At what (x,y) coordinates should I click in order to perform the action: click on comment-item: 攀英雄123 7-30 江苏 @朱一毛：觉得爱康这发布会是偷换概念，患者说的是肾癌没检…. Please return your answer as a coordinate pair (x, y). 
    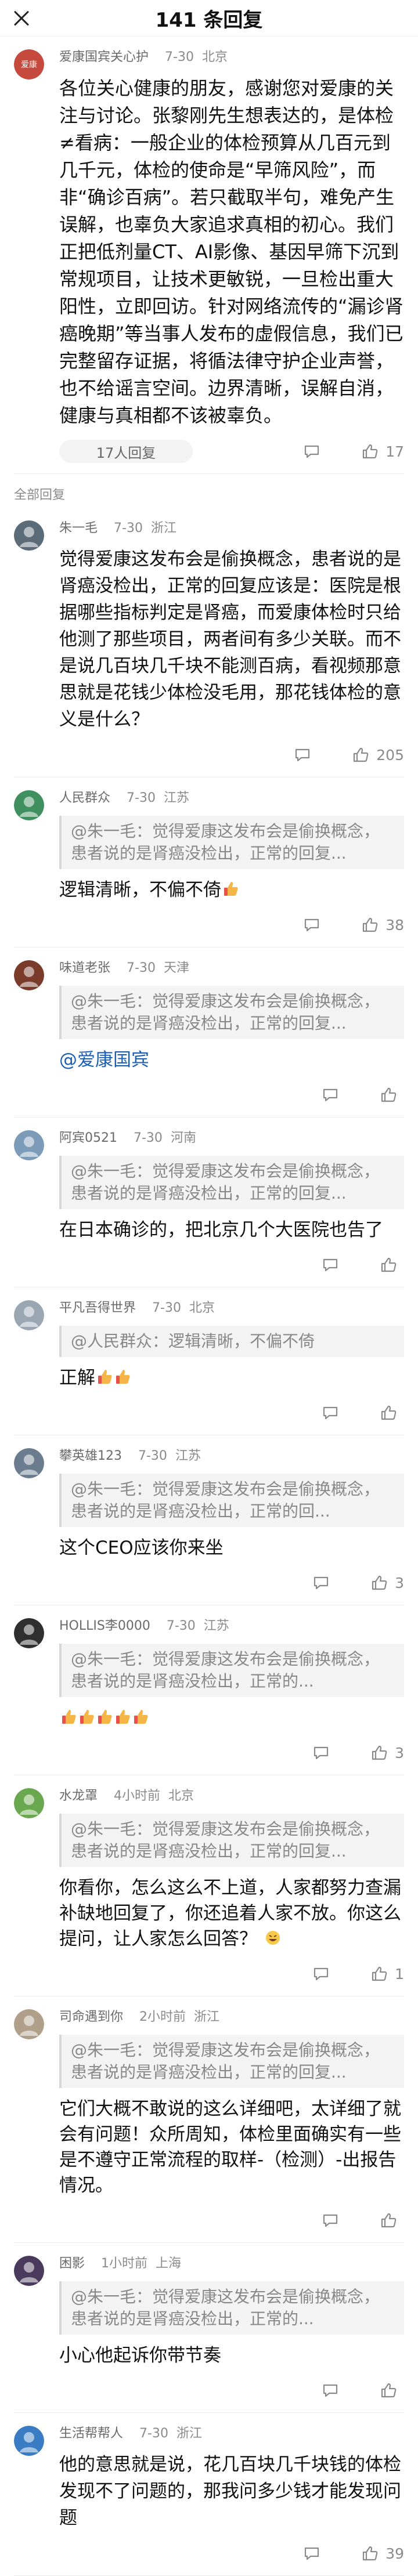
    Looking at the image, I should click on (209, 1520).